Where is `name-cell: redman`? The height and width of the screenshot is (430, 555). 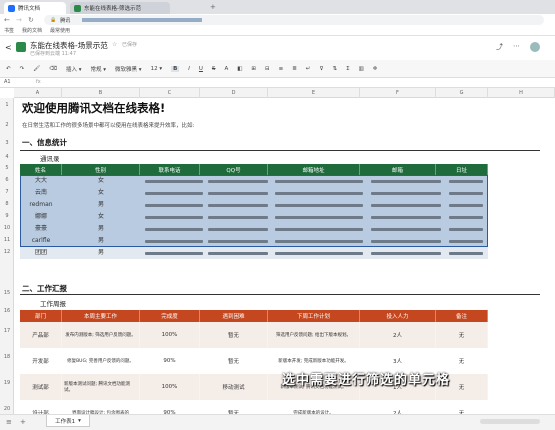 name-cell: redman is located at coordinates (41, 205).